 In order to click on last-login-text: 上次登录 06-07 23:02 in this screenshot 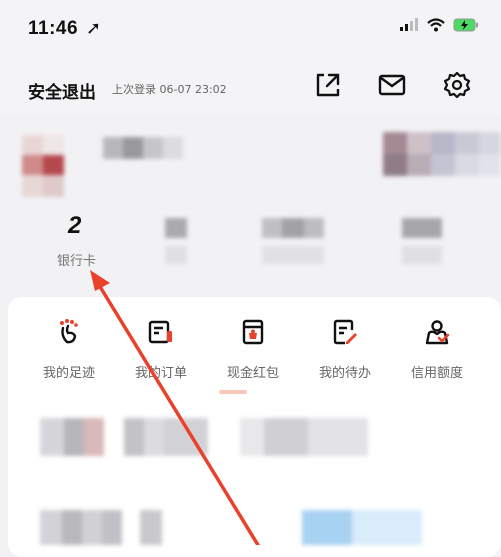, I will do `click(169, 89)`.